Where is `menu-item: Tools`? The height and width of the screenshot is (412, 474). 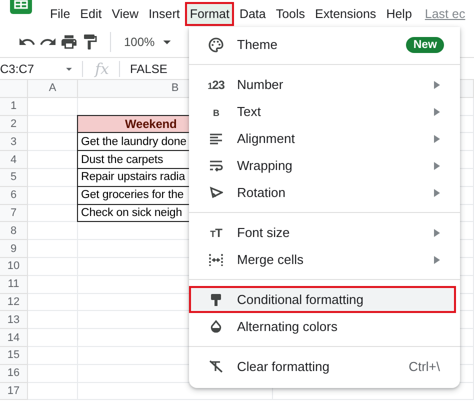
menu-item: Tools is located at coordinates (290, 14).